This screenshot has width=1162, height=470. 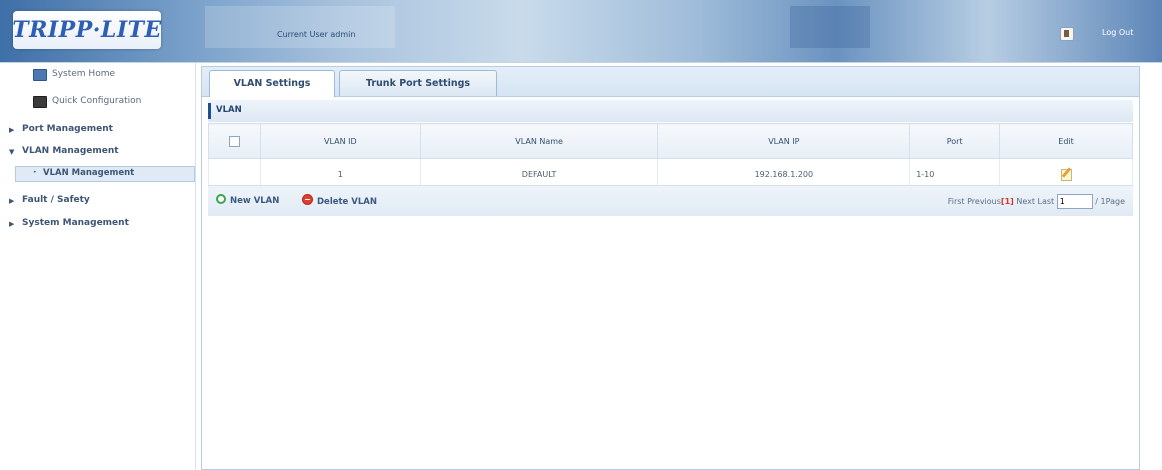 What do you see at coordinates (229, 110) in the screenshot?
I see `section-title: VLAN` at bounding box center [229, 110].